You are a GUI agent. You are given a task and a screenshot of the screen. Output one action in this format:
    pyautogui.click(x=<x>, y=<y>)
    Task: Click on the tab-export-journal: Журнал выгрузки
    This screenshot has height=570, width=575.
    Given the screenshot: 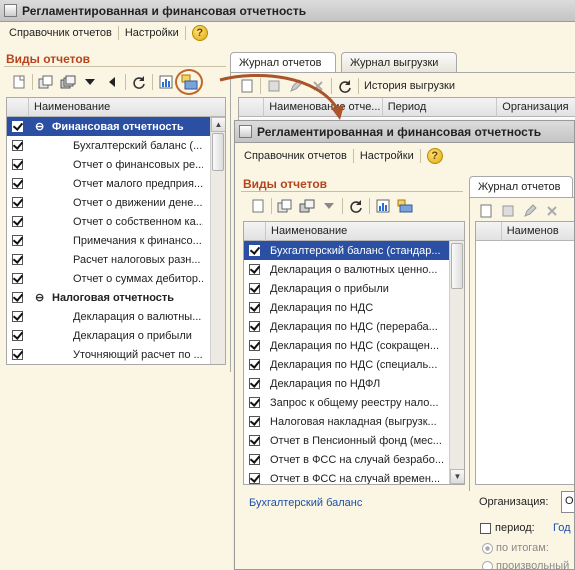 What is the action you would take?
    pyautogui.click(x=399, y=62)
    